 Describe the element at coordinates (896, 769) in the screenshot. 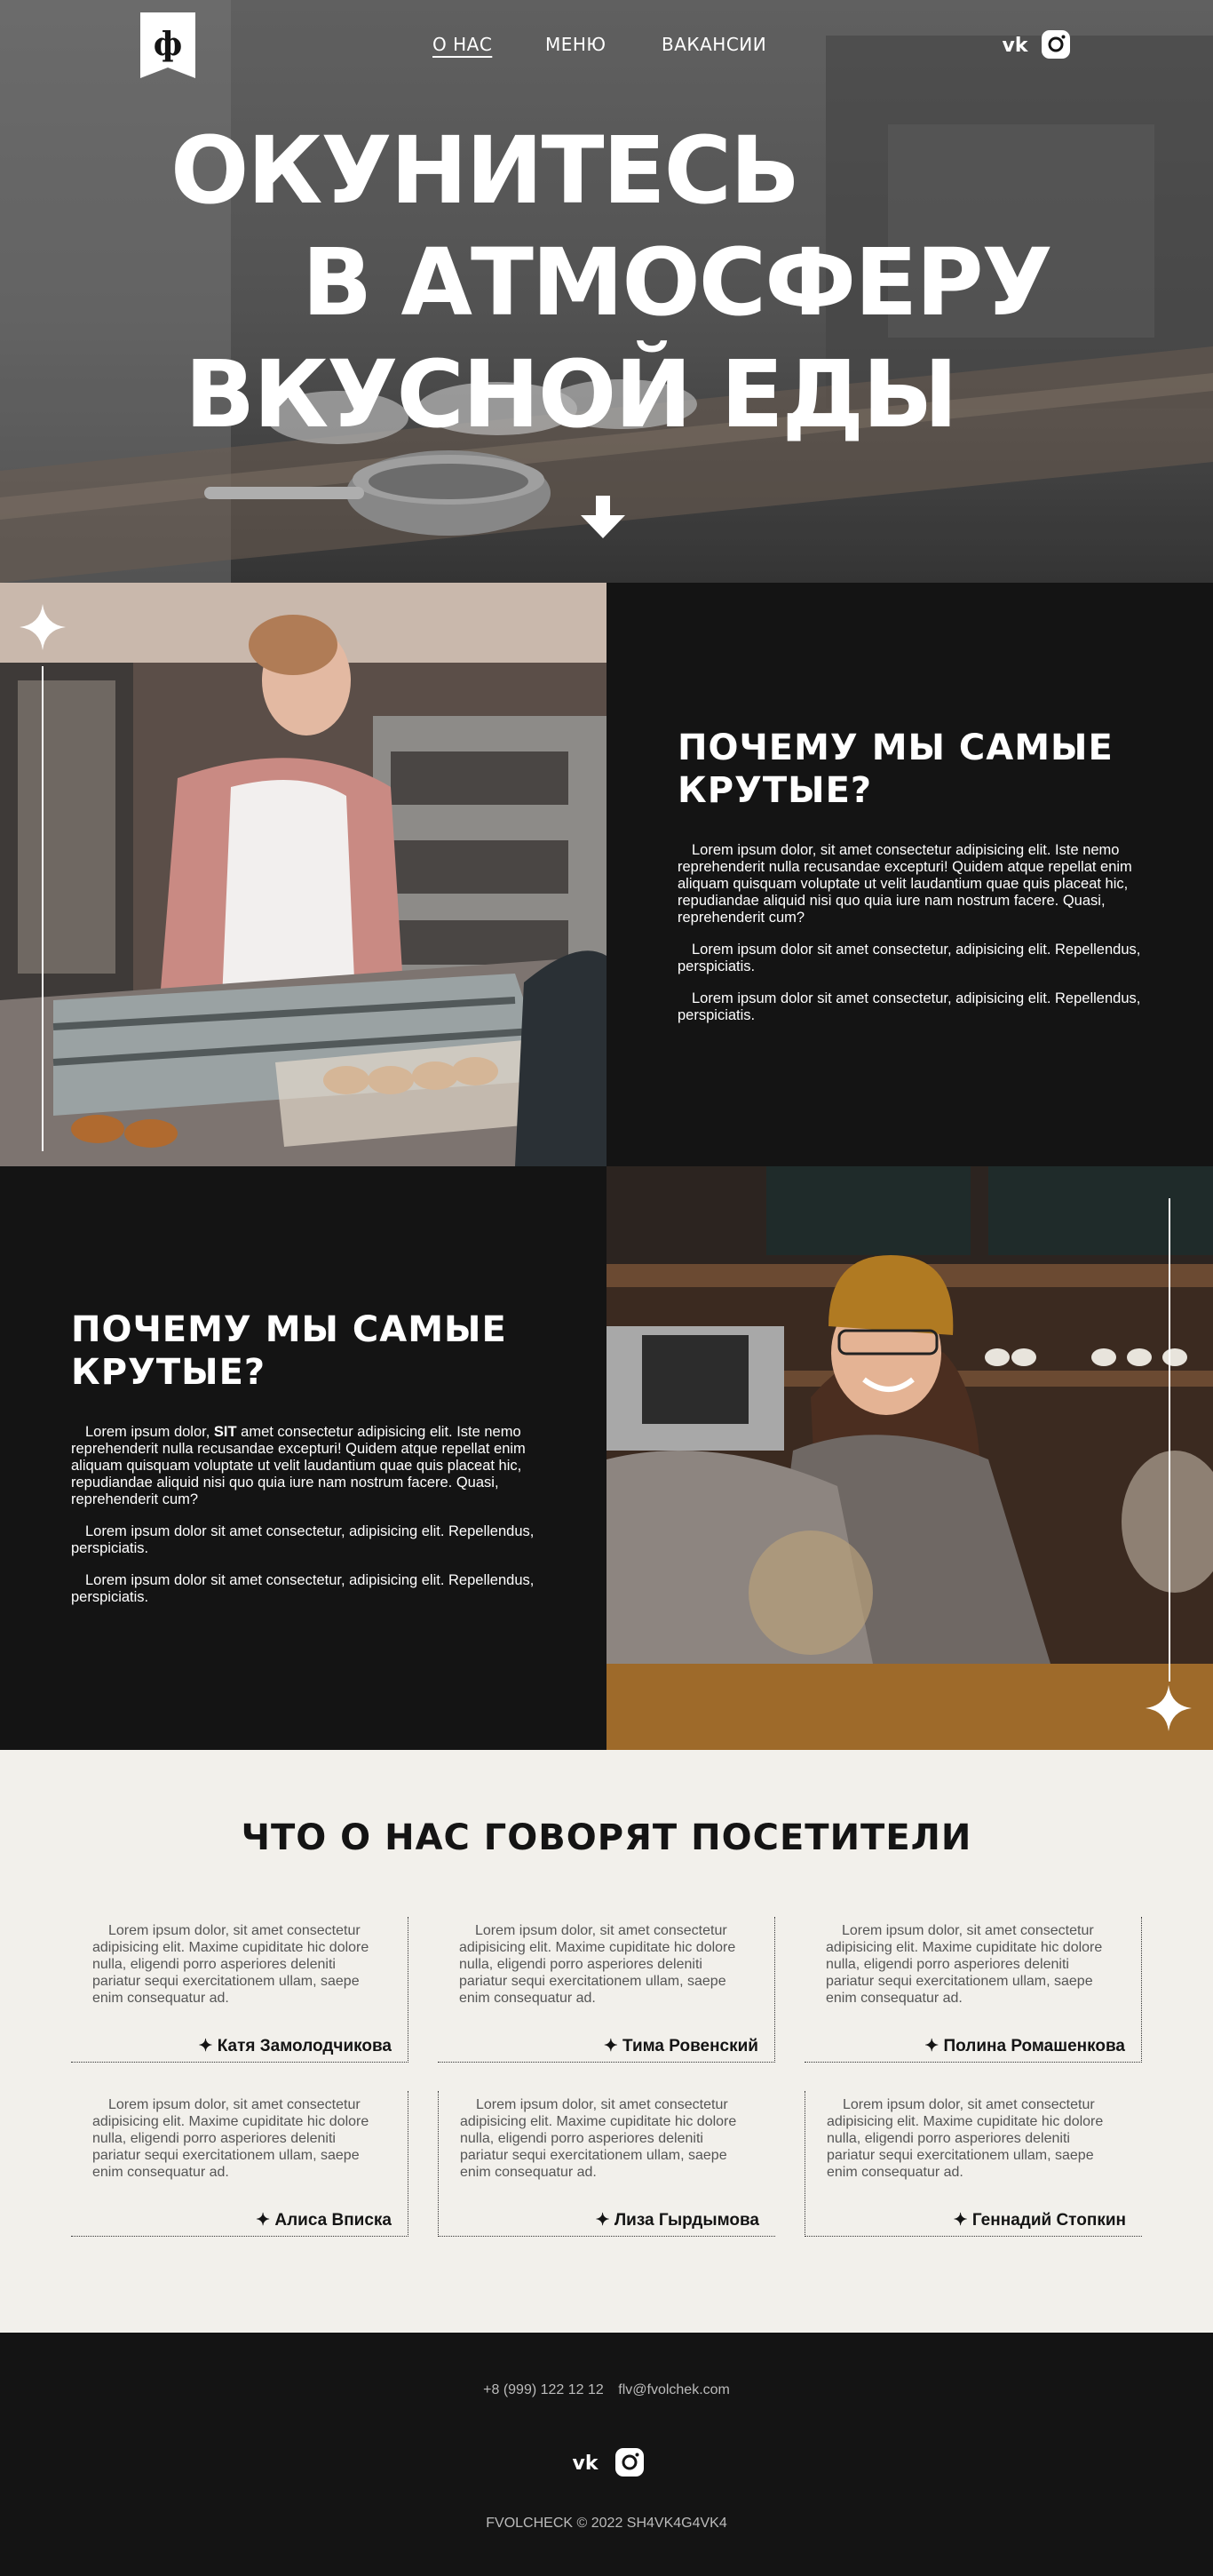

I see `feature-title-1: ПОЧЕМУ МЫ САМЫЕ КРУТЫЕ?` at that location.